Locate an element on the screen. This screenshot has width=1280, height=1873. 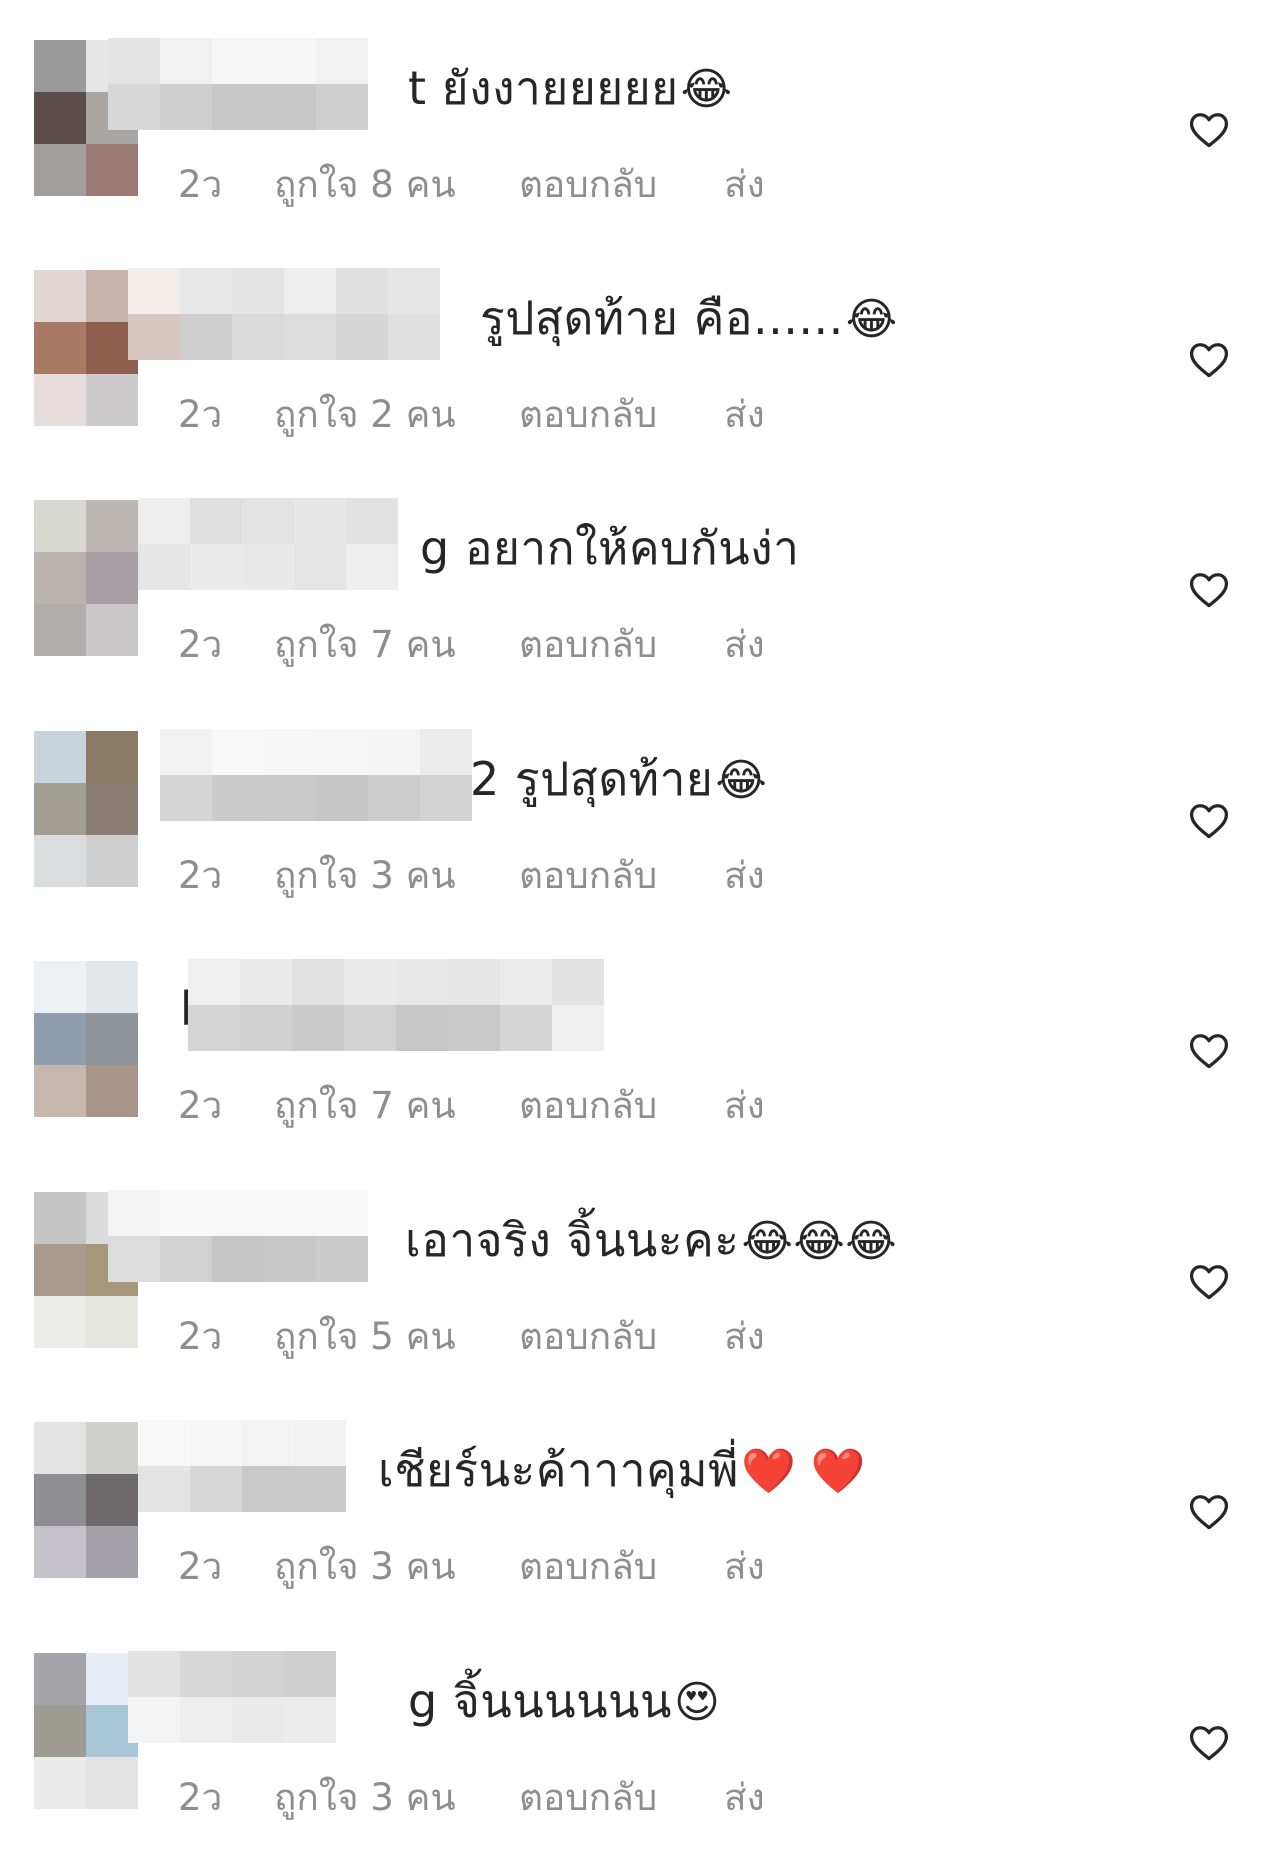
comment-body: เอาจริง จิ้นนะคะ is located at coordinates (572, 1240).